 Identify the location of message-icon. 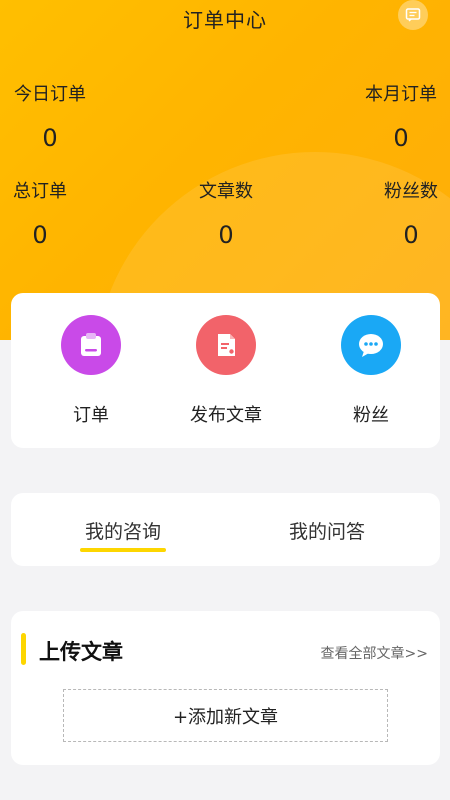
(413, 15).